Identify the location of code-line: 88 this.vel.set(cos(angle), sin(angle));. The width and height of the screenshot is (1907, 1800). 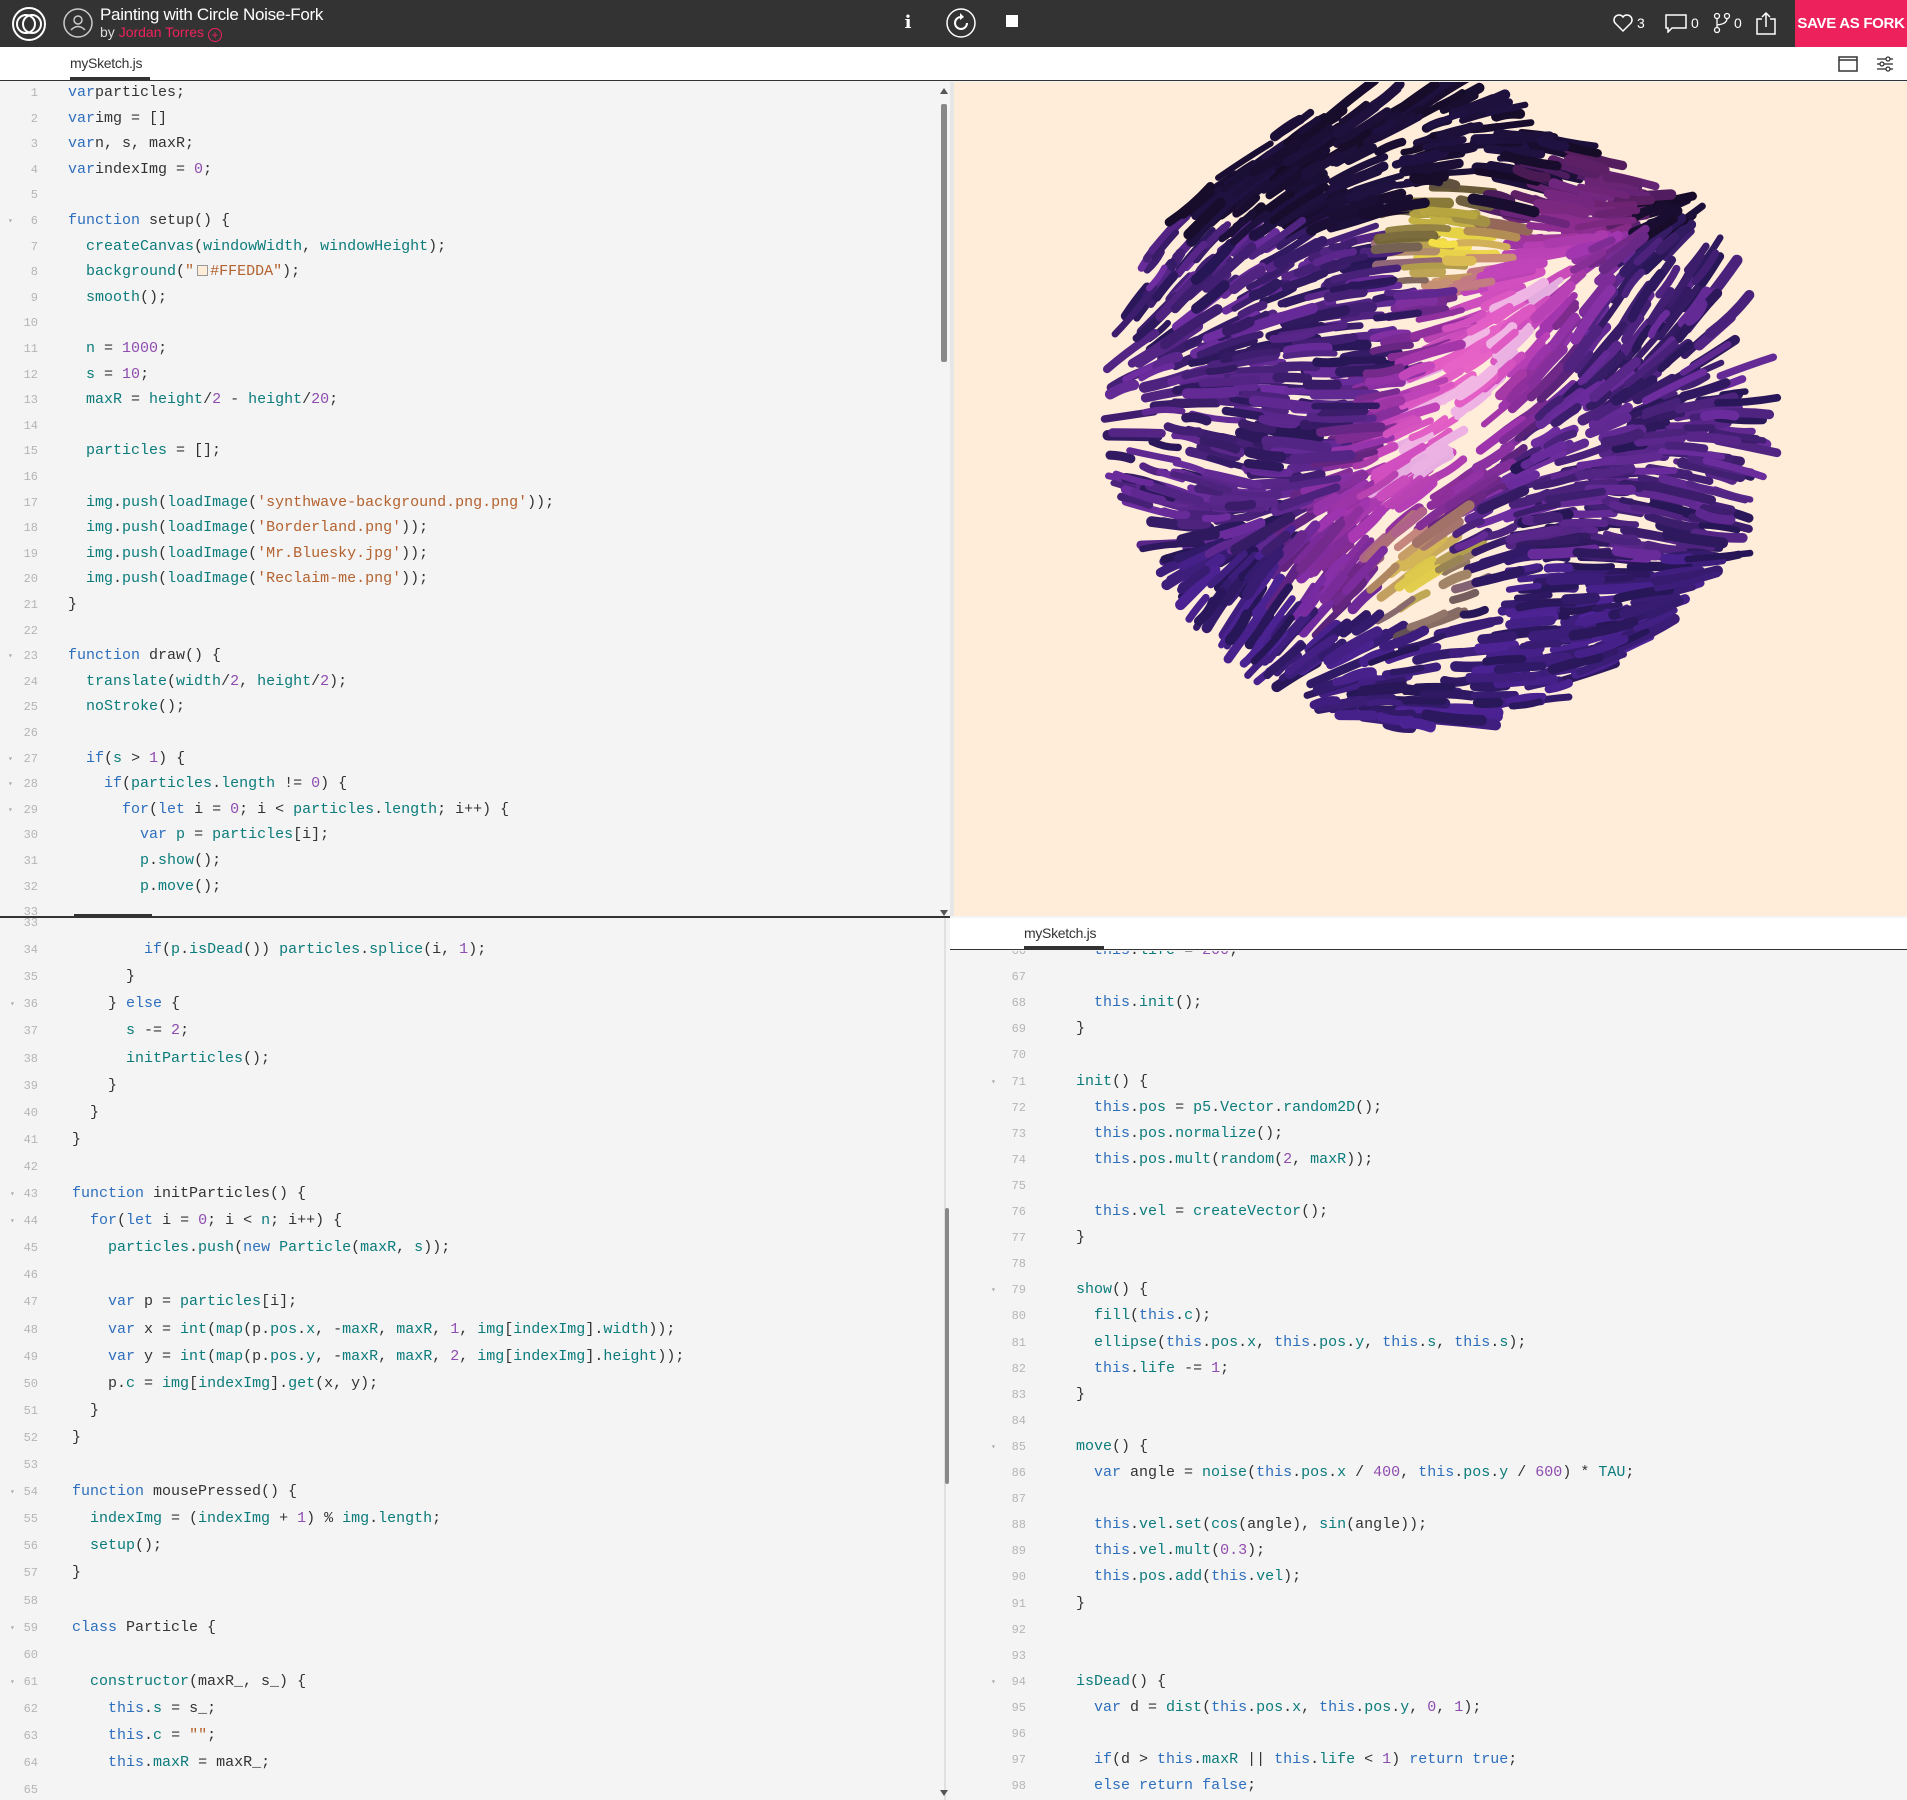
(1428, 1526).